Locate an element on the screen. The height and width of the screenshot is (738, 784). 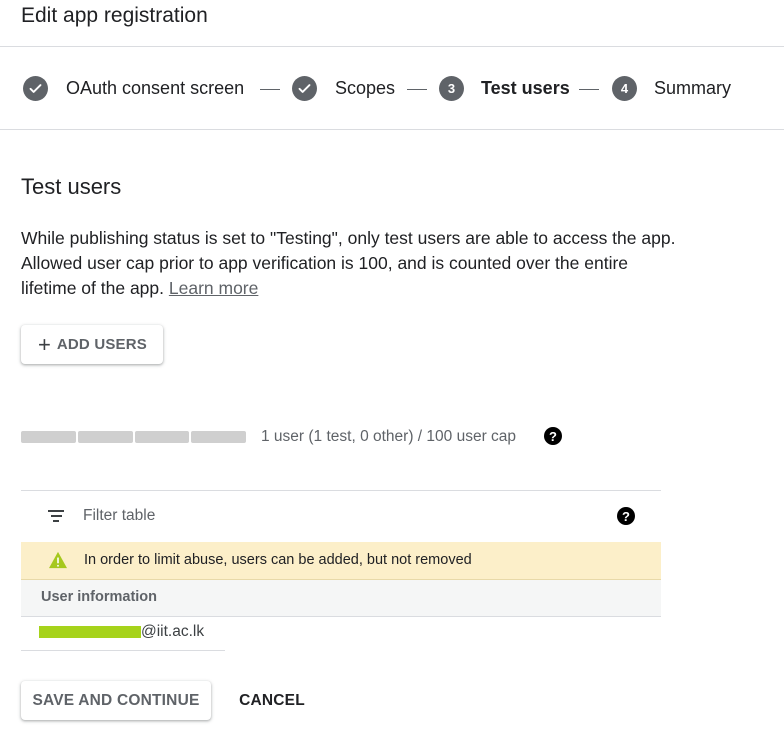
app-header: Edit app registration is located at coordinates (392, 23).